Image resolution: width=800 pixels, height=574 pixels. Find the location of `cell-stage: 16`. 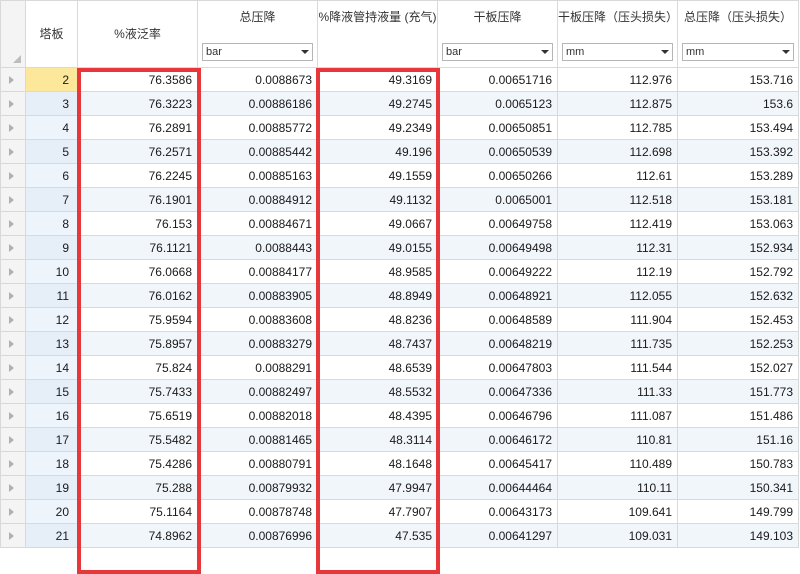

cell-stage: 16 is located at coordinates (51, 415).